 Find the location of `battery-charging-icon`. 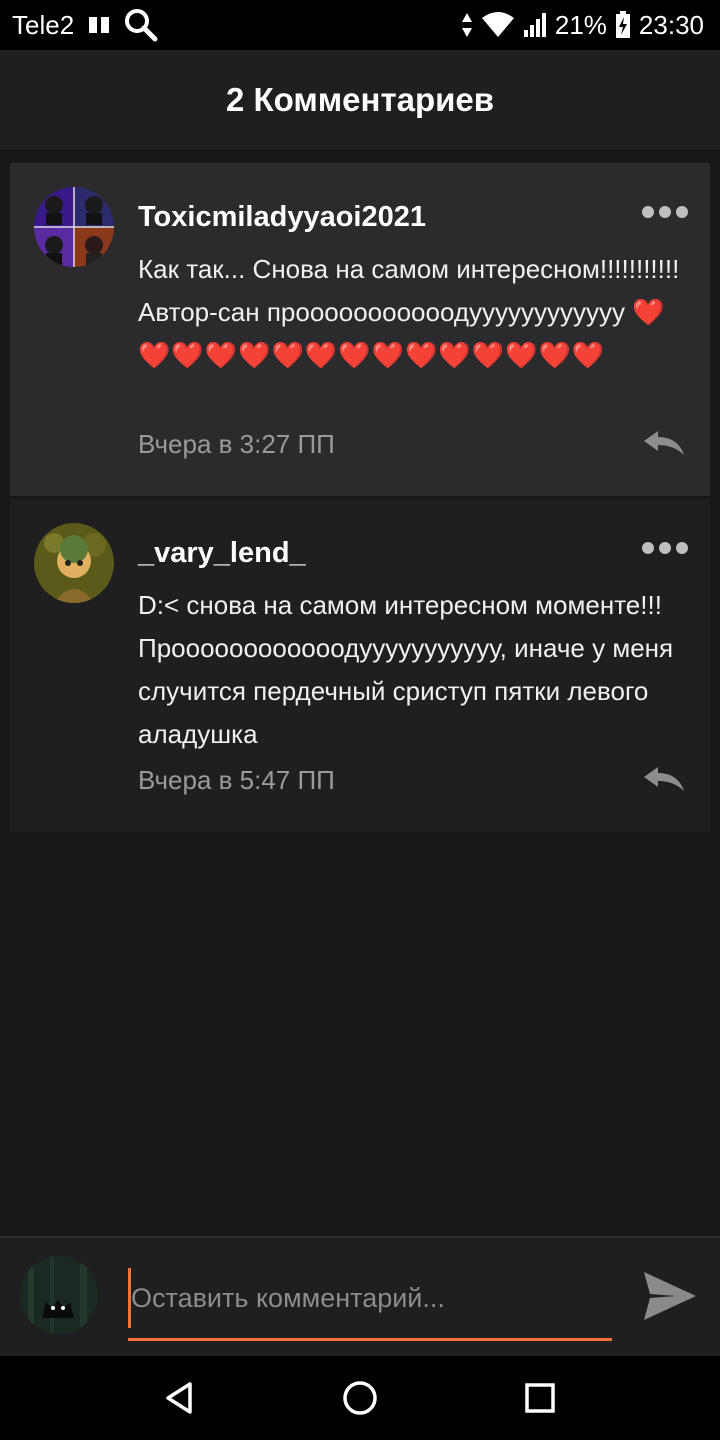

battery-charging-icon is located at coordinates (623, 25).